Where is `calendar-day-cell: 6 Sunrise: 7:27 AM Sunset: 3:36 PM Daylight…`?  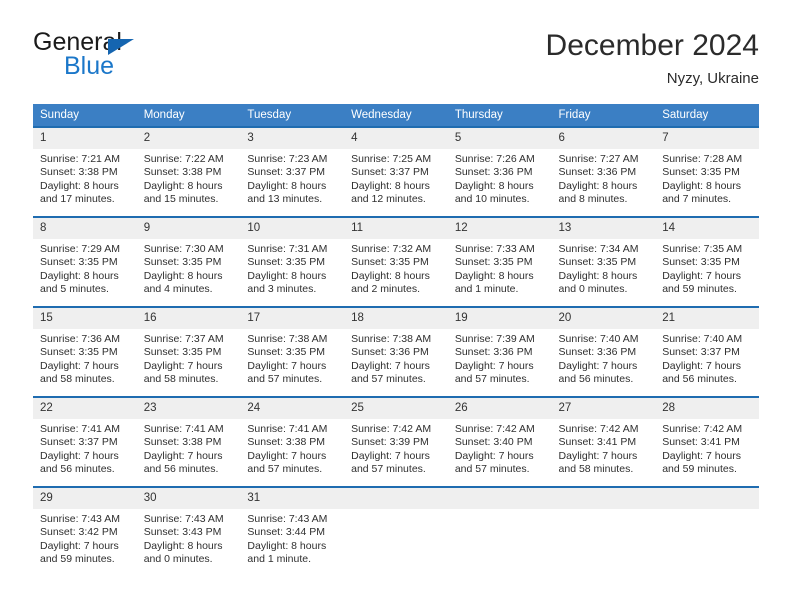
calendar-day-cell: 6 Sunrise: 7:27 AM Sunset: 3:36 PM Daylight… is located at coordinates (603, 171).